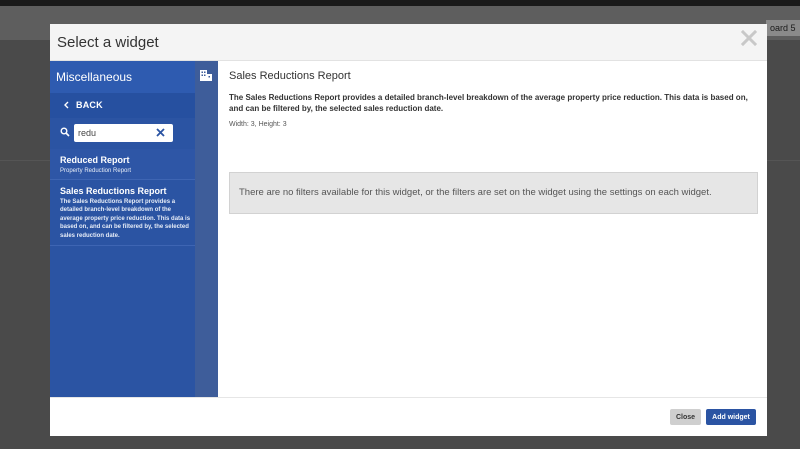 This screenshot has width=800, height=449. Describe the element at coordinates (258, 124) in the screenshot. I see `widget-dimensions: Width: 3, Height: 3` at that location.